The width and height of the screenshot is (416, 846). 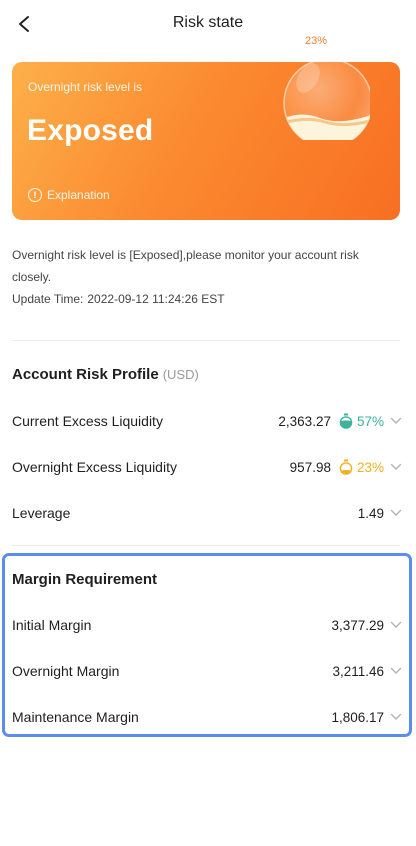 I want to click on update-time: Update Time: 2022-09-12 11:24:26 EST, so click(x=118, y=299).